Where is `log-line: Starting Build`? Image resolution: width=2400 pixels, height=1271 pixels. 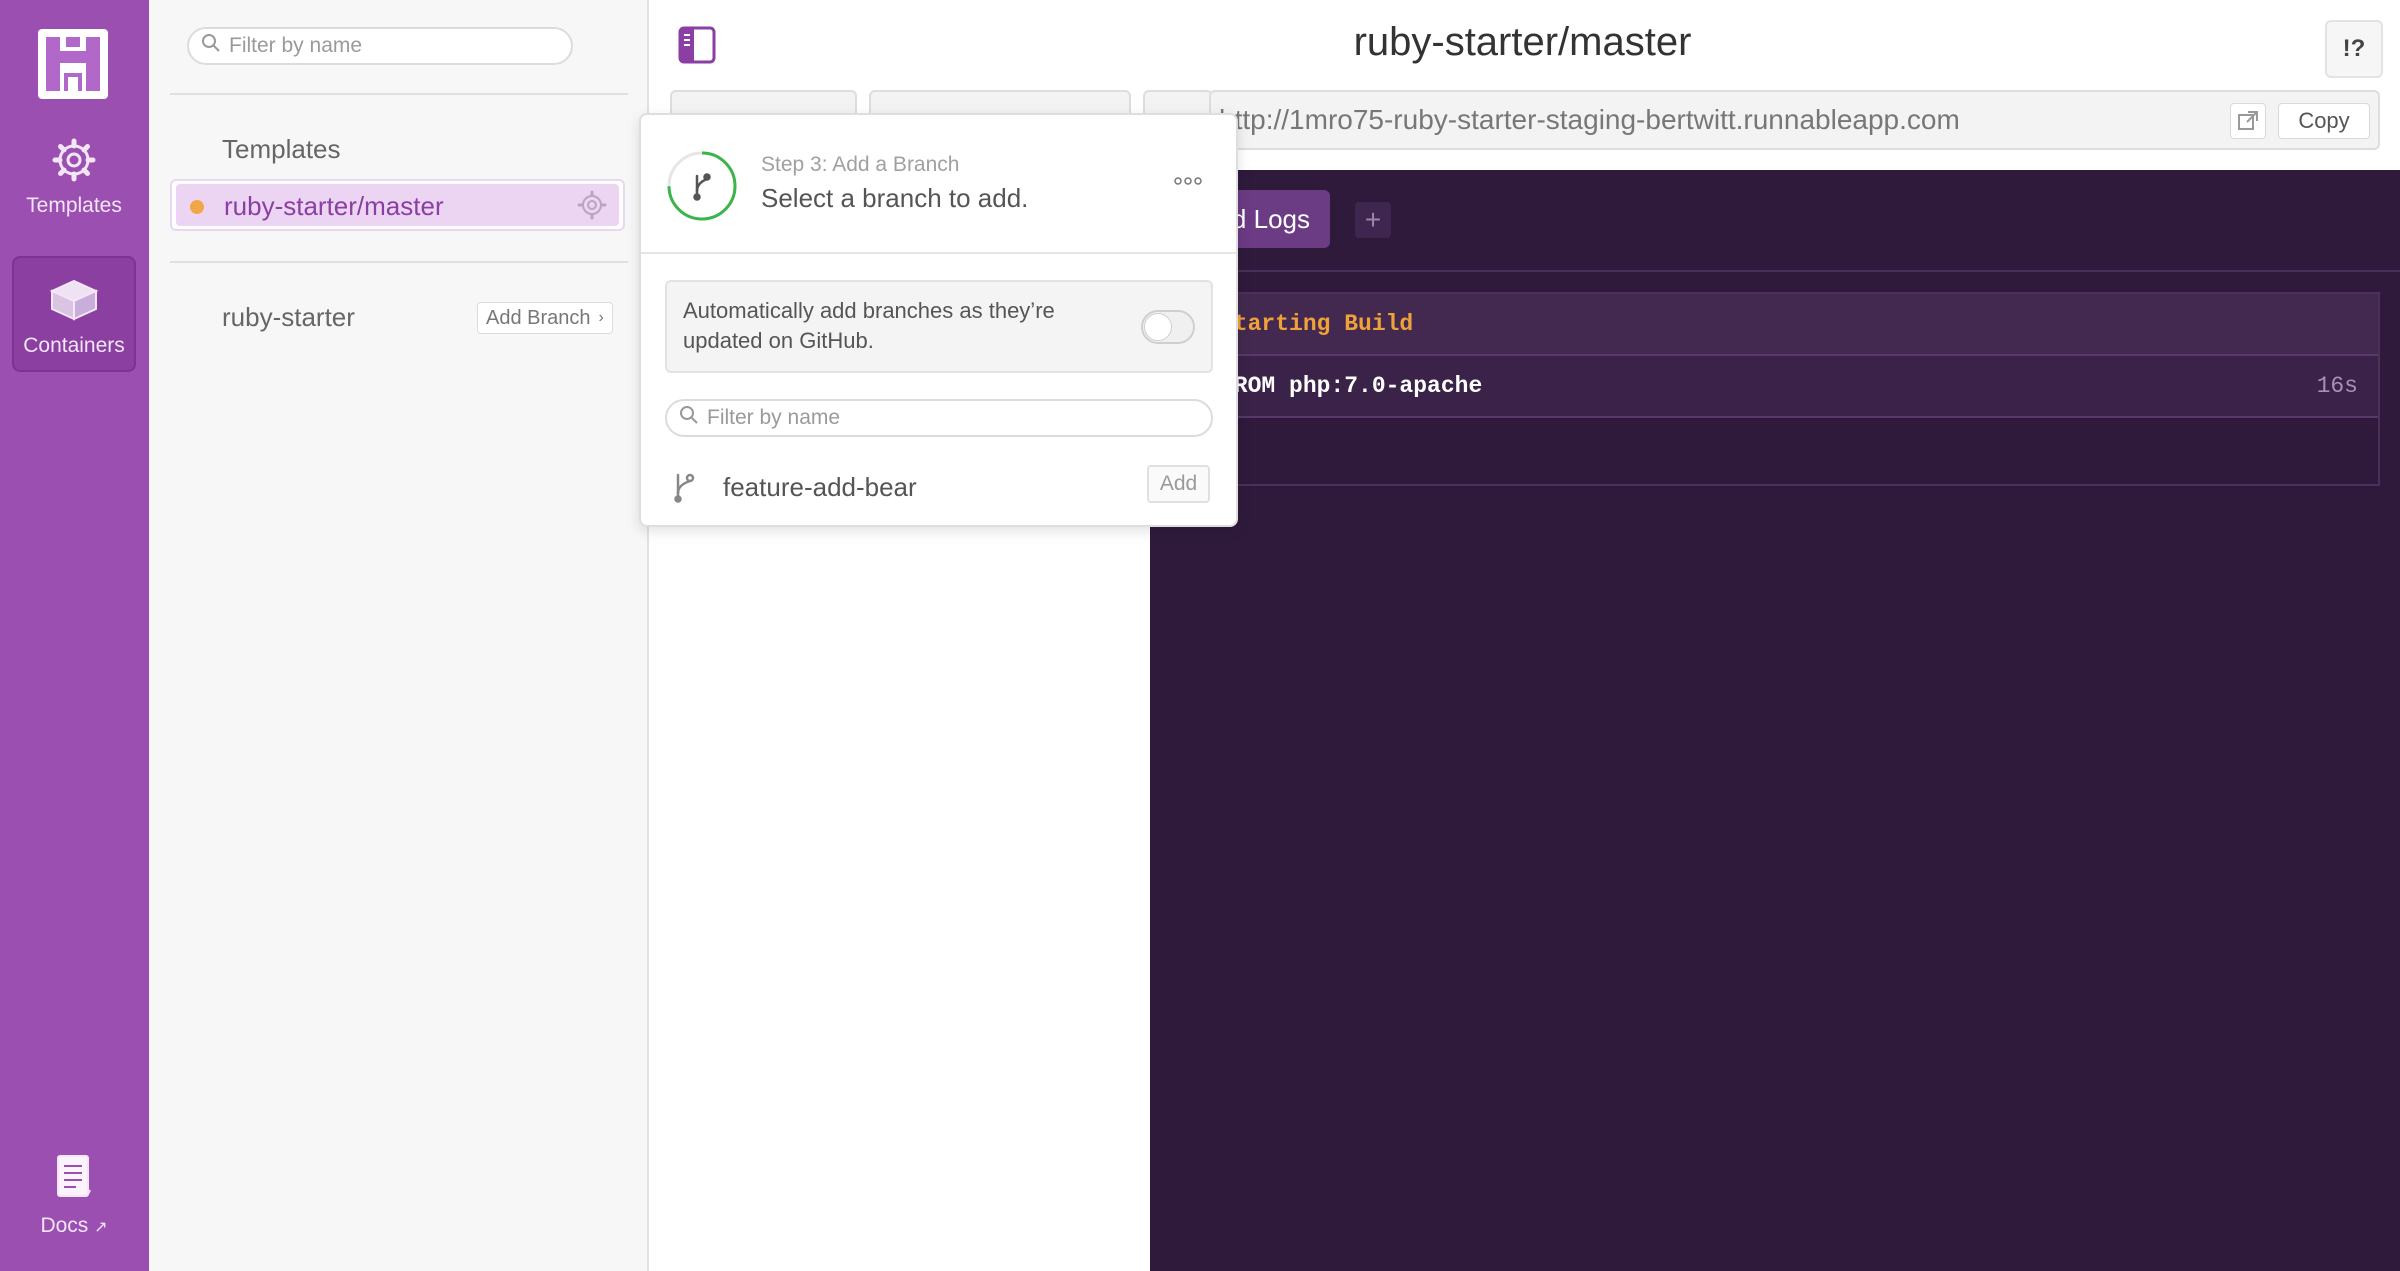 log-line: Starting Build is located at coordinates (1764, 325).